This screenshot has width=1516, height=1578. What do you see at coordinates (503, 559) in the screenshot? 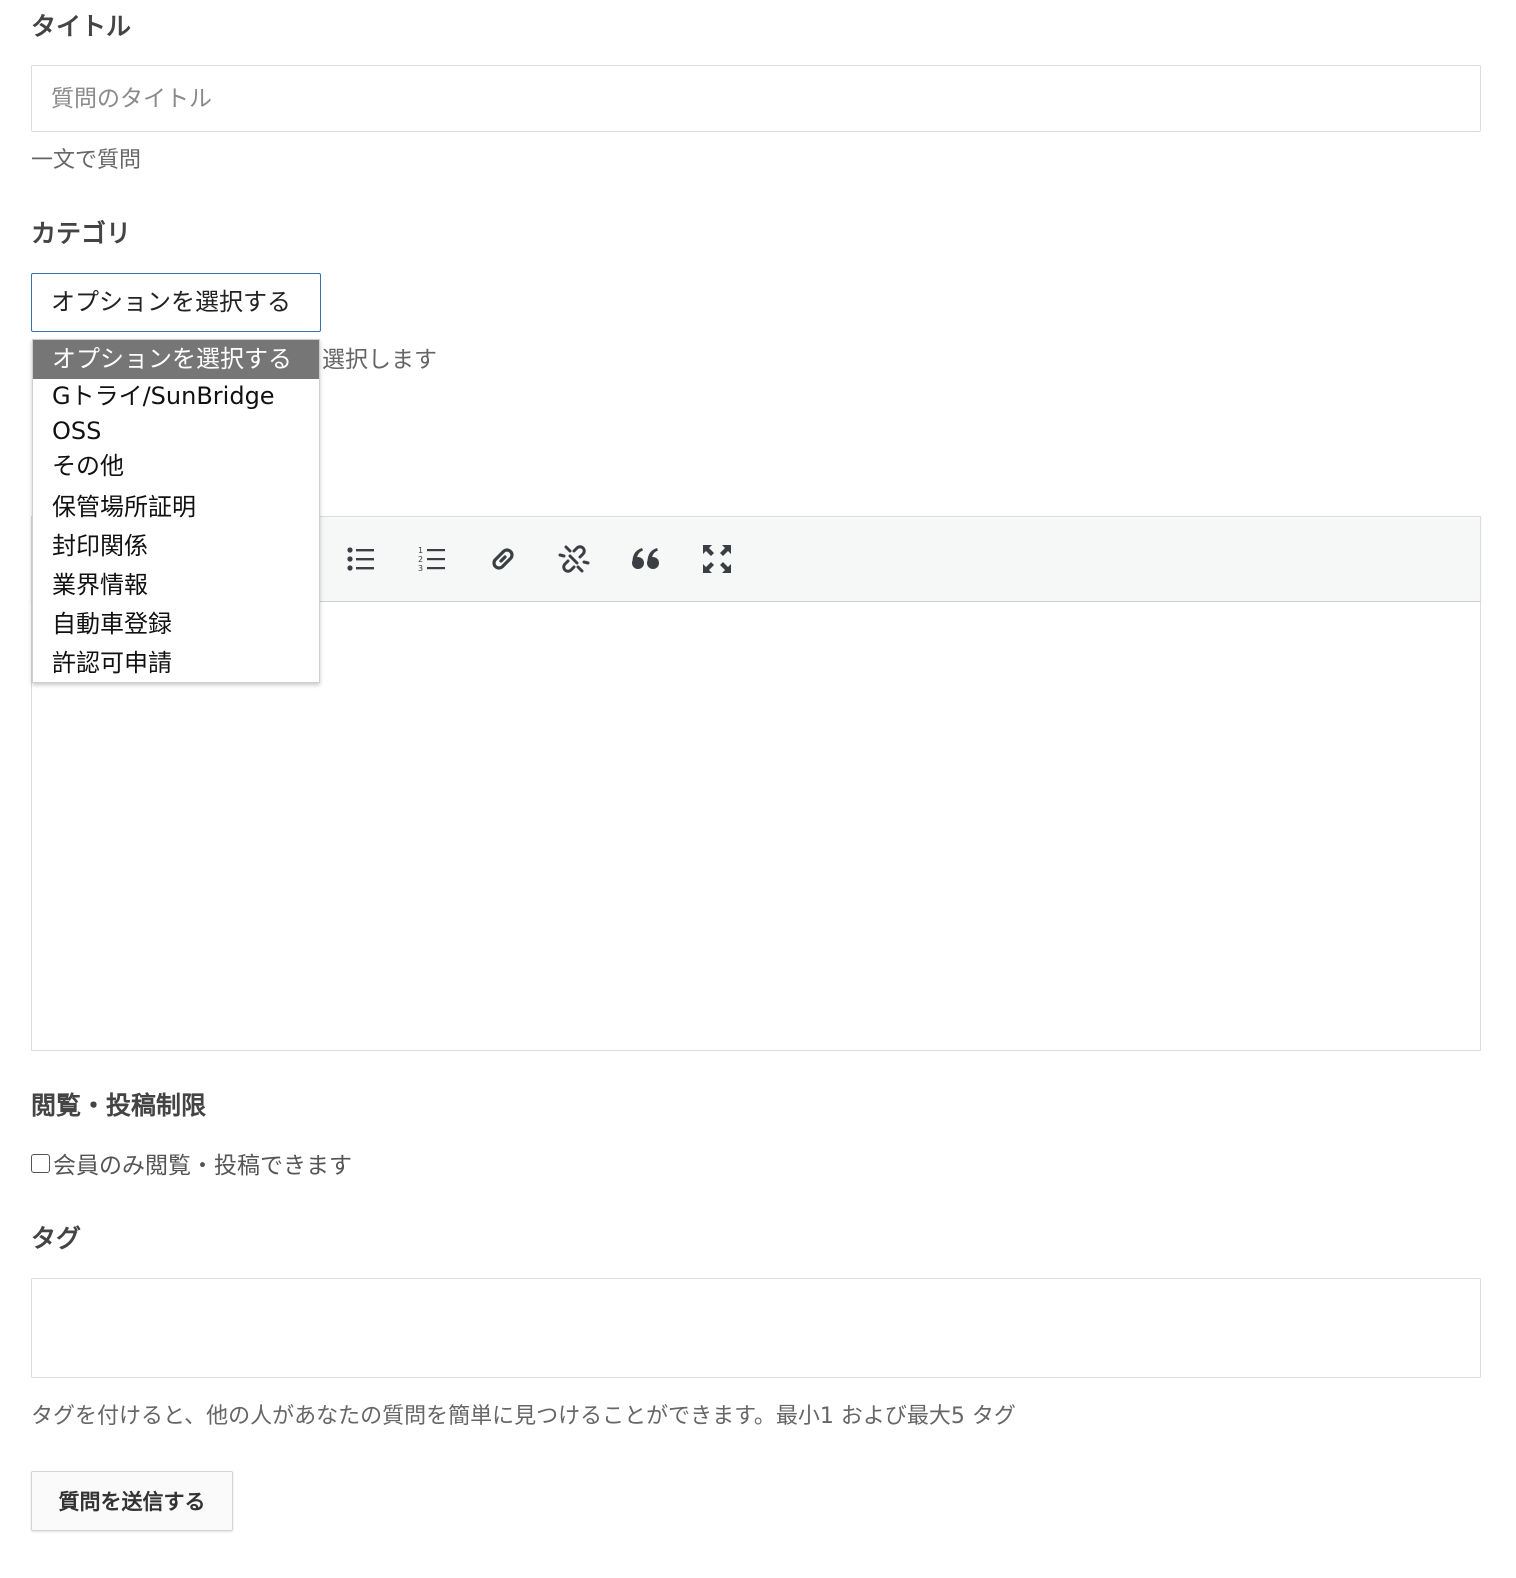
I see `link-icon` at bounding box center [503, 559].